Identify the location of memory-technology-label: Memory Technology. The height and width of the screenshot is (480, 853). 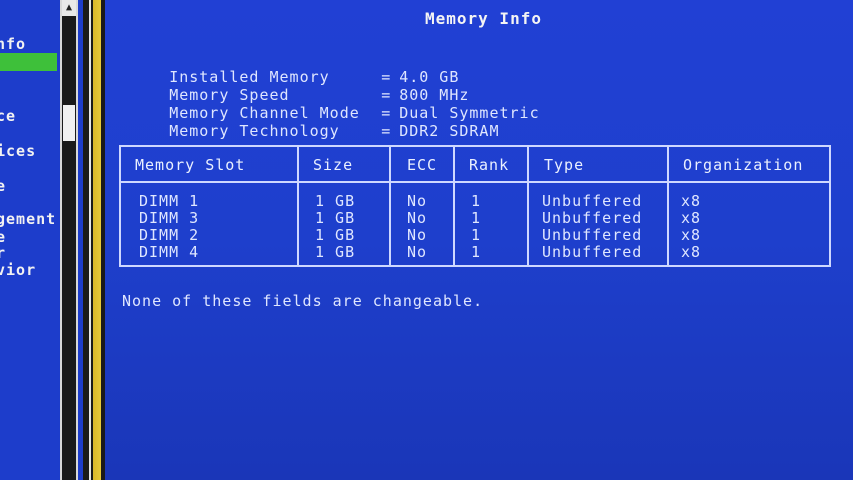
(254, 131).